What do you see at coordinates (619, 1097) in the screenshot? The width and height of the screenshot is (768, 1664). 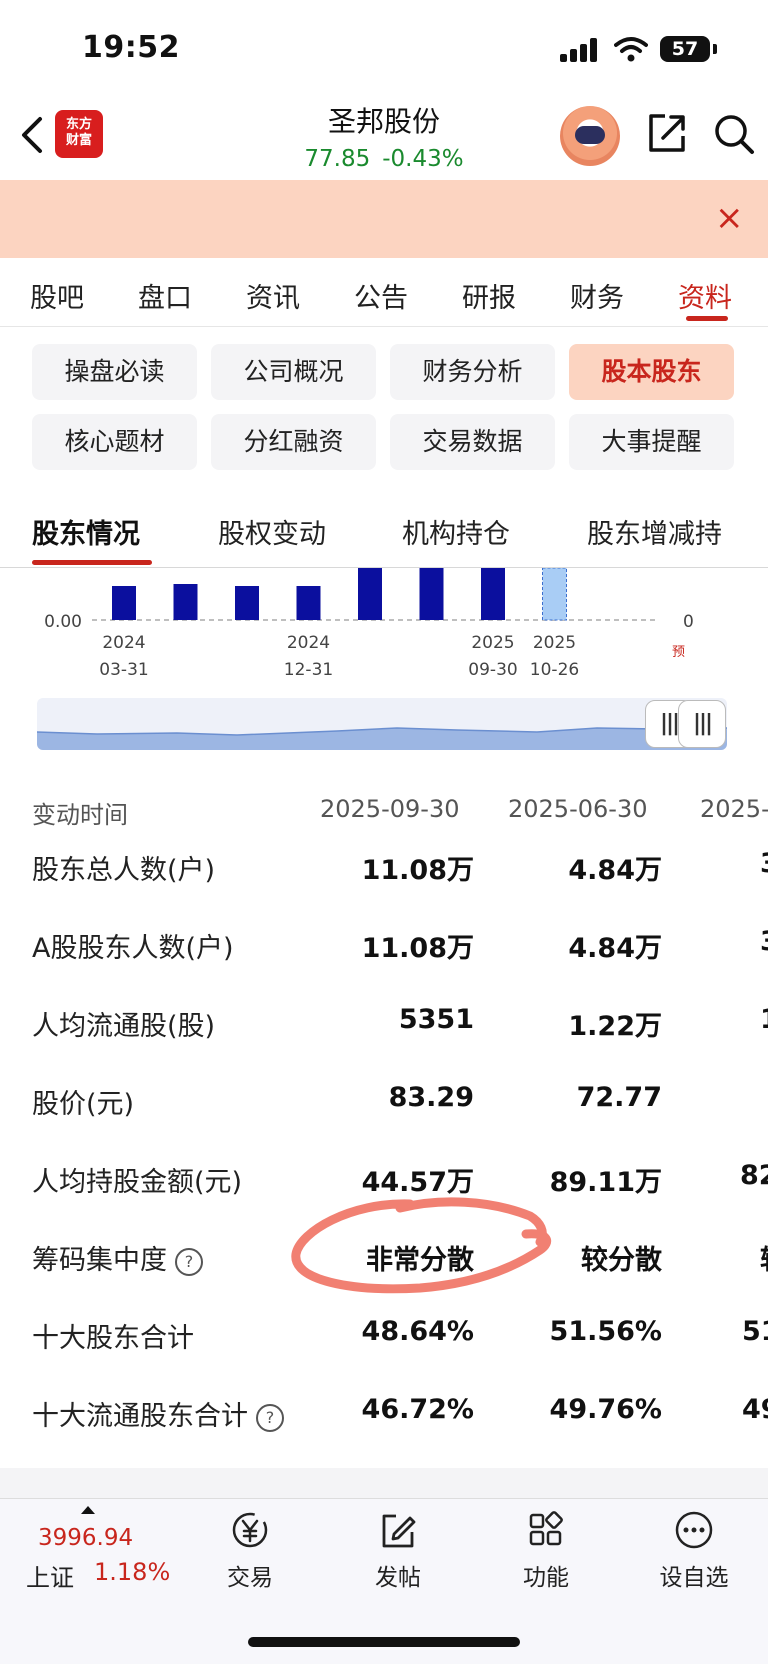 I see `table-cell: 72.77` at bounding box center [619, 1097].